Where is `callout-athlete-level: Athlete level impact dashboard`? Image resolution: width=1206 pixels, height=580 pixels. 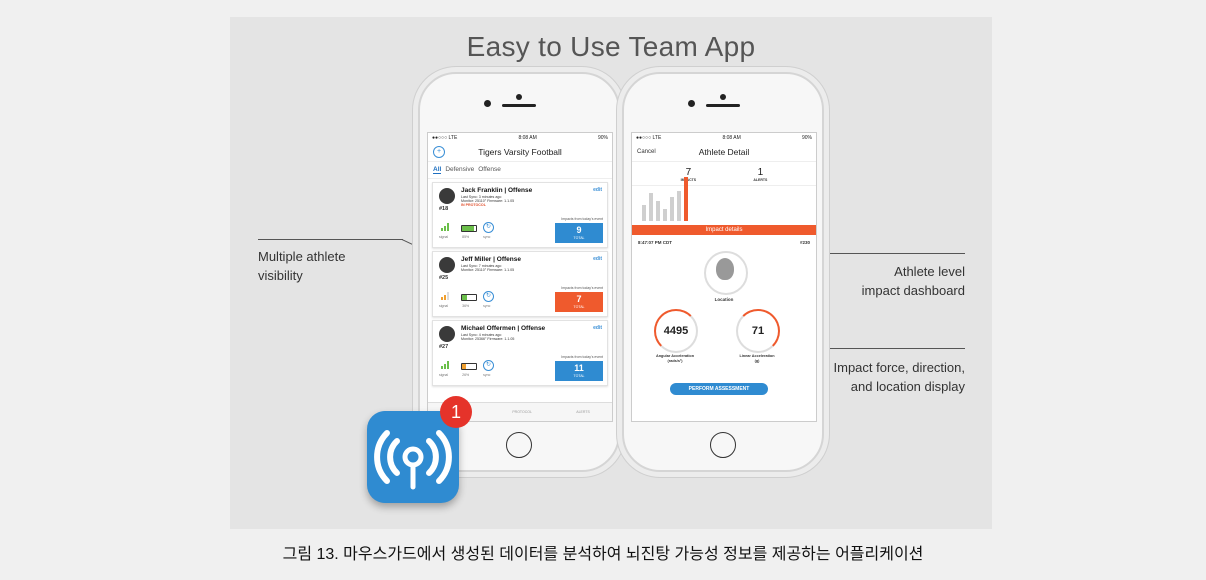
callout-athlete-level: Athlete level impact dashboard is located at coordinates (913, 281).